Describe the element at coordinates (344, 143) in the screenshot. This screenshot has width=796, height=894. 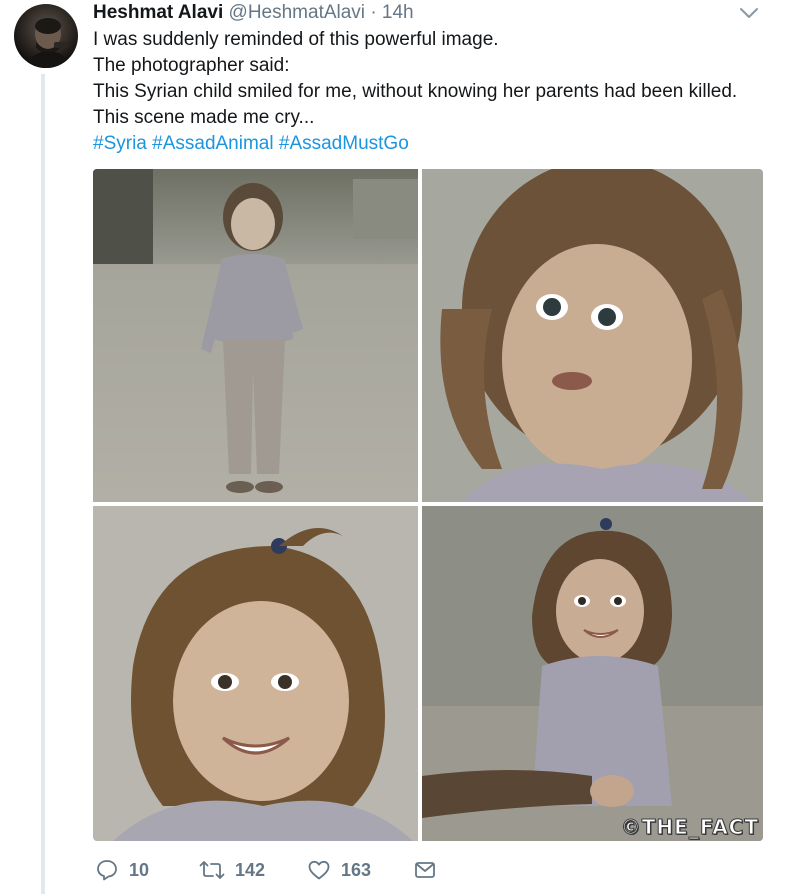
I see `hashtag-link: #AssadMustGo` at that location.